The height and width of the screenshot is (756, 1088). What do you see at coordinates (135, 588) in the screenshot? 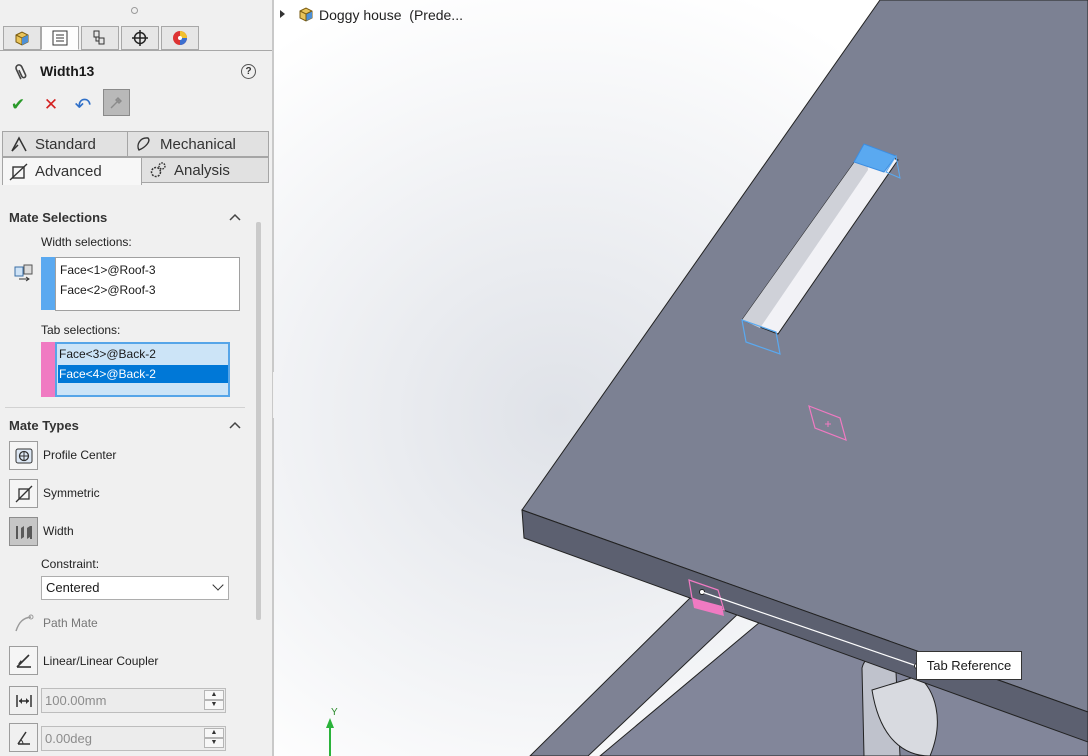
I see `constraint-select: Centered` at bounding box center [135, 588].